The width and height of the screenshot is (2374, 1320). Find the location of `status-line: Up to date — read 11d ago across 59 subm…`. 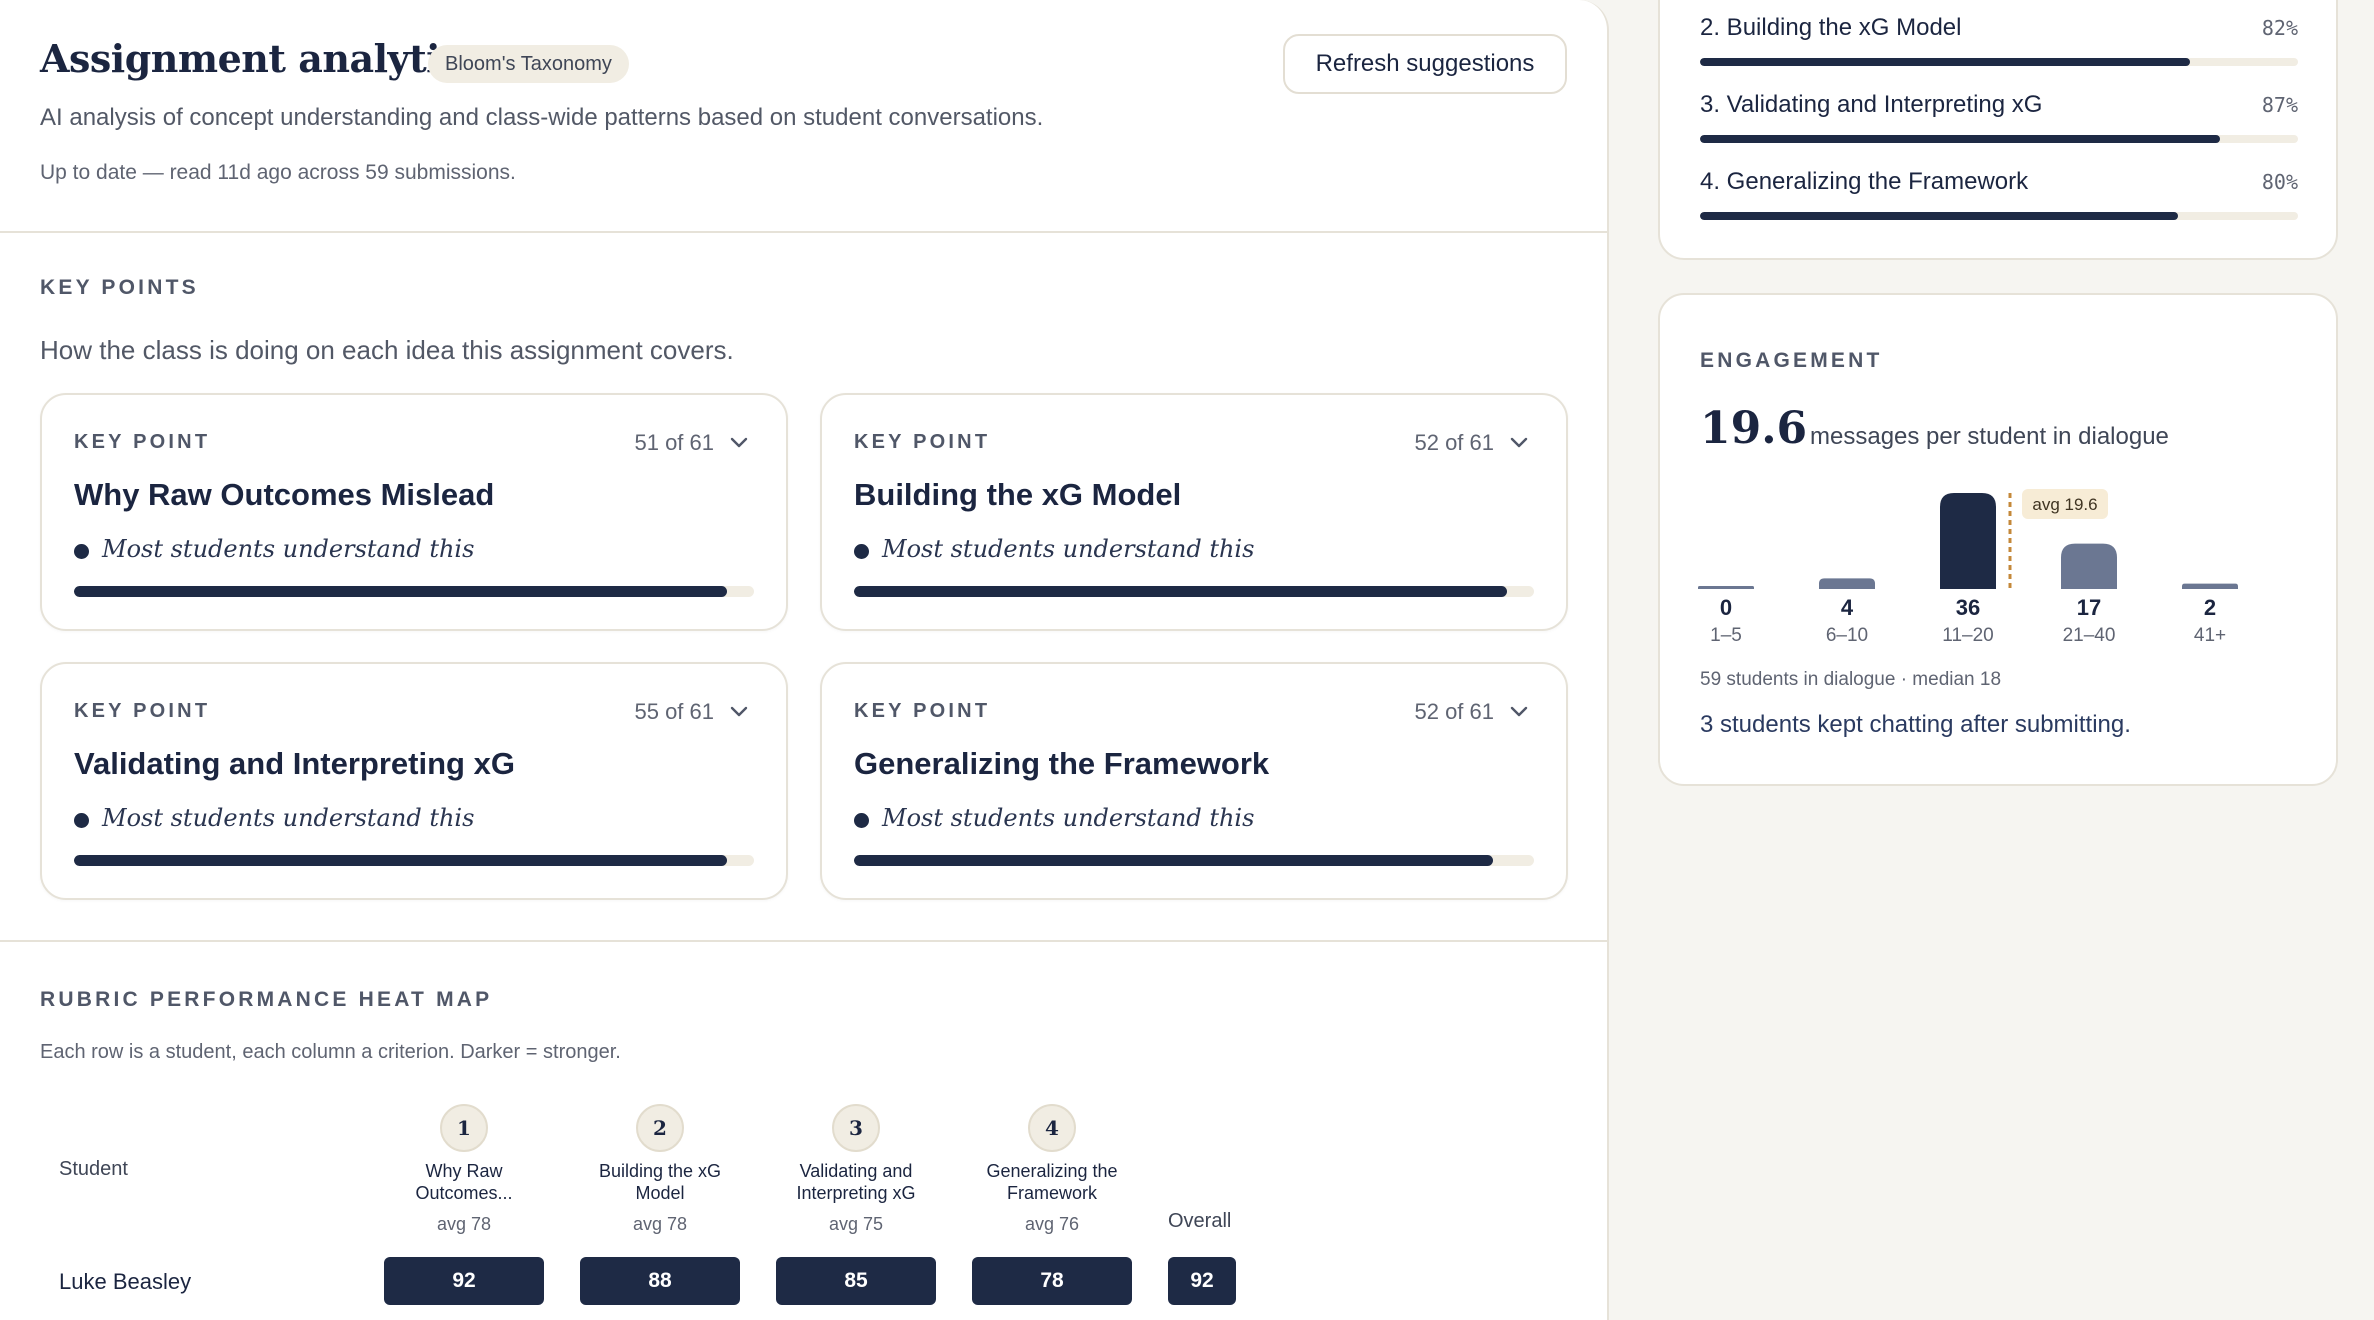

status-line: Up to date — read 11d ago across 59 subm… is located at coordinates (278, 172).